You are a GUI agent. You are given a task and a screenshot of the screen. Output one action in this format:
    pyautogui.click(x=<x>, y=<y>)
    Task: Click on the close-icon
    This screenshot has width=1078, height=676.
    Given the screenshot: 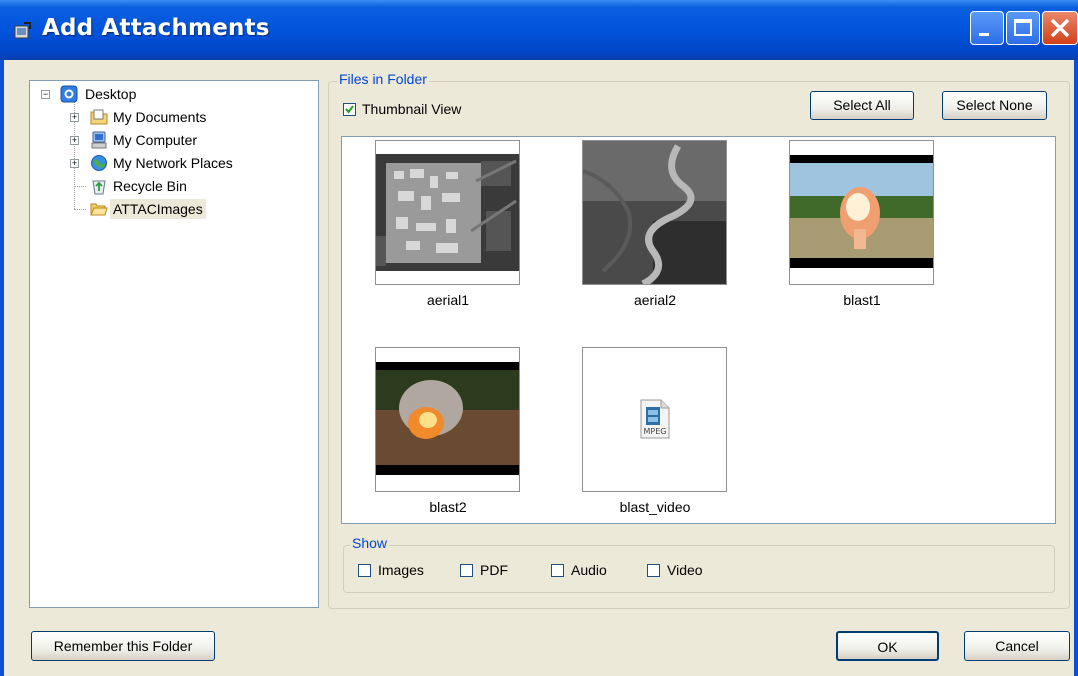 What is the action you would take?
    pyautogui.click(x=1060, y=28)
    